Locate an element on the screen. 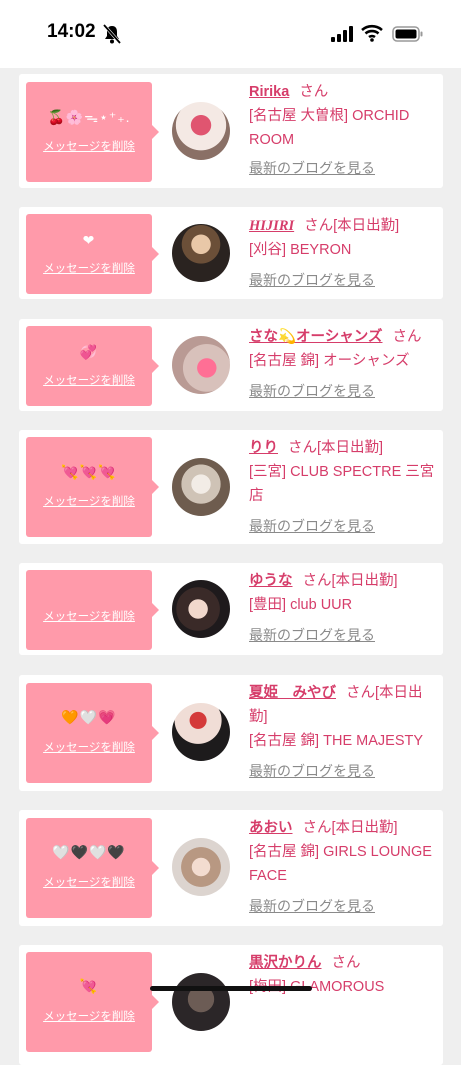 Image resolution: width=461 pixels, height=1065 pixels. wifi-icon is located at coordinates (372, 33).